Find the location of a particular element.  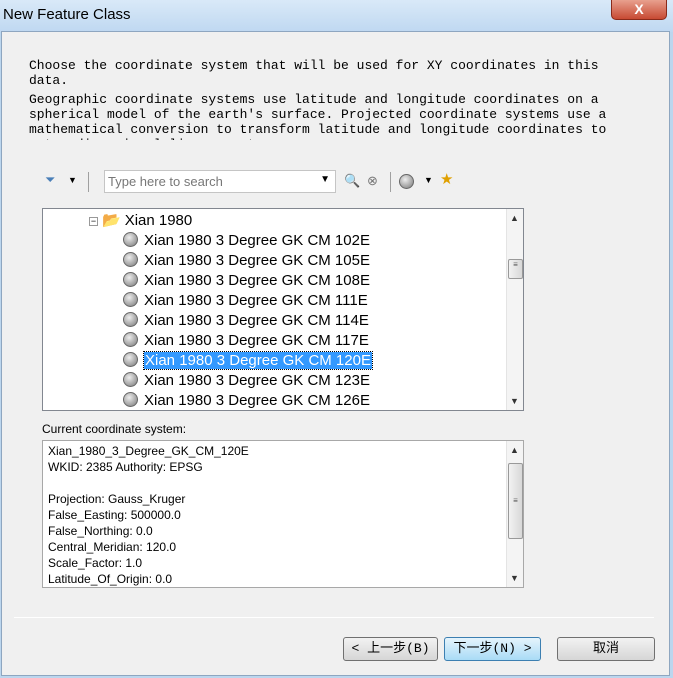

folder-icon: 📂 is located at coordinates (111, 220).